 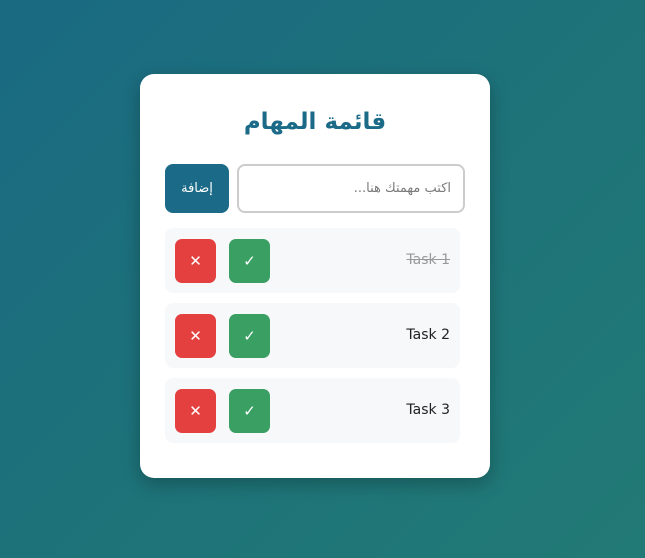 What do you see at coordinates (312, 335) in the screenshot?
I see `task-item: ✕ ✓ Task 2` at bounding box center [312, 335].